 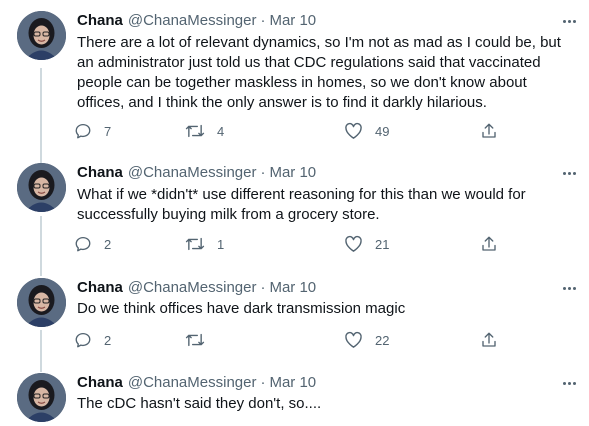 What do you see at coordinates (366, 340) in the screenshot?
I see `like-button: 22` at bounding box center [366, 340].